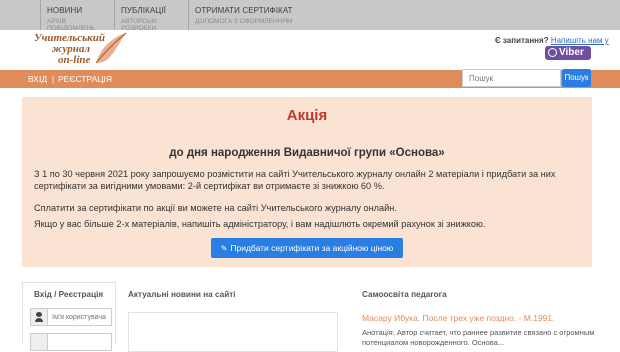  I want to click on self-education-title: Самоосвіта педагога, so click(404, 294).